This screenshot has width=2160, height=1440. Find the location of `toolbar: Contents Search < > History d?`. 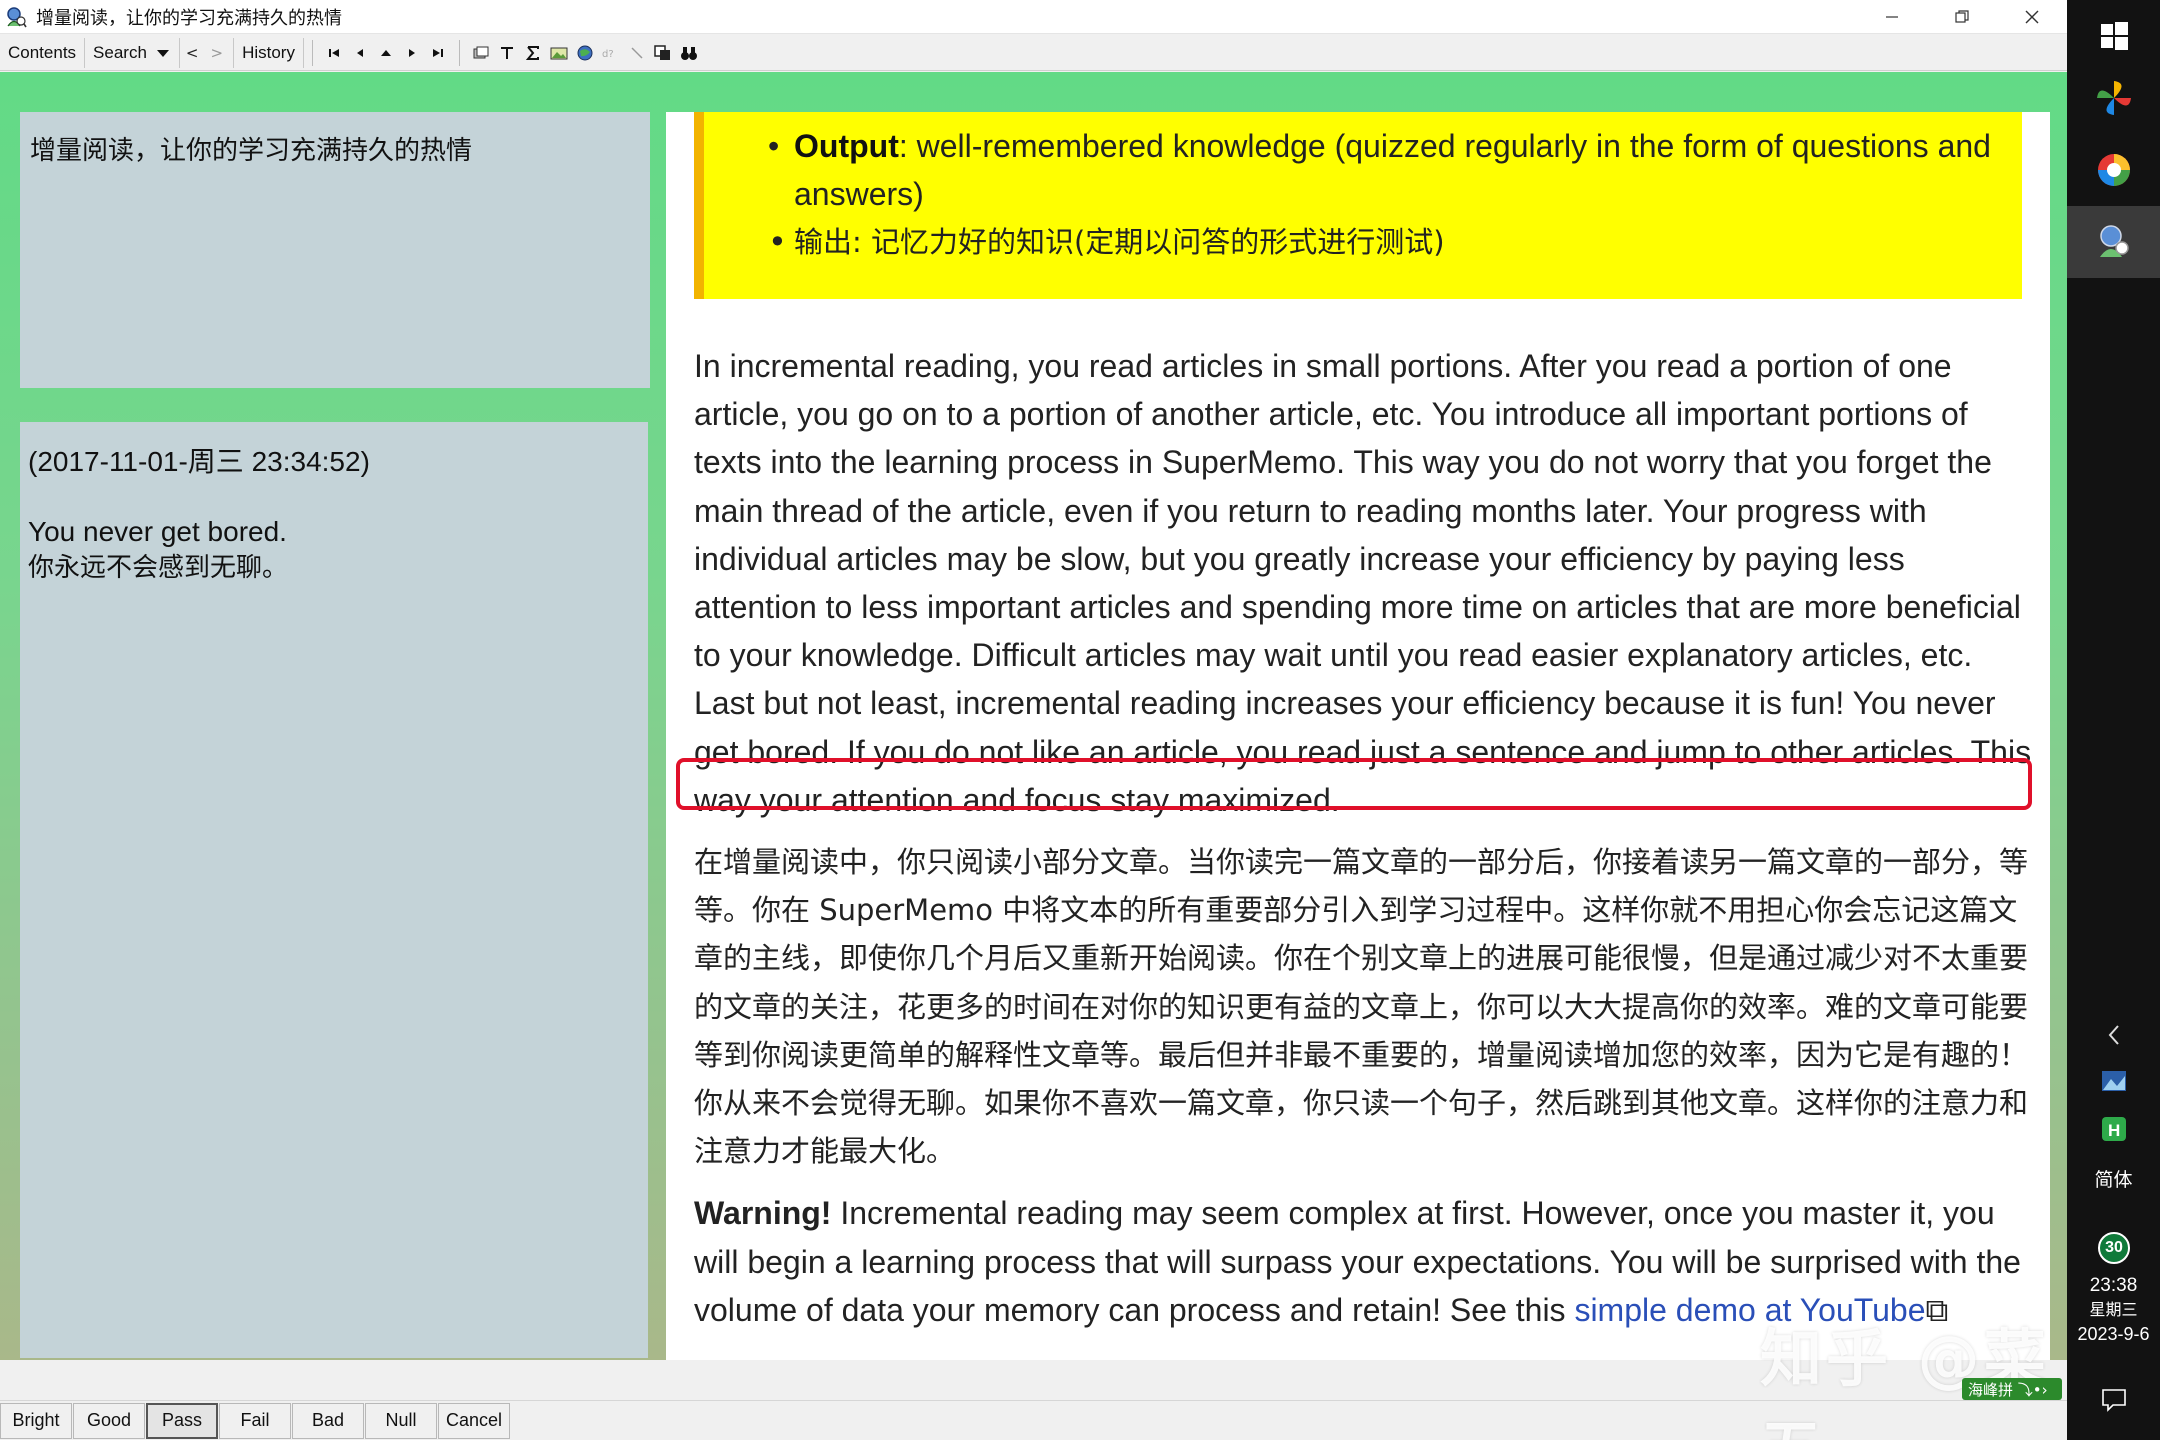

toolbar: Contents Search < > History d? is located at coordinates (1033, 53).